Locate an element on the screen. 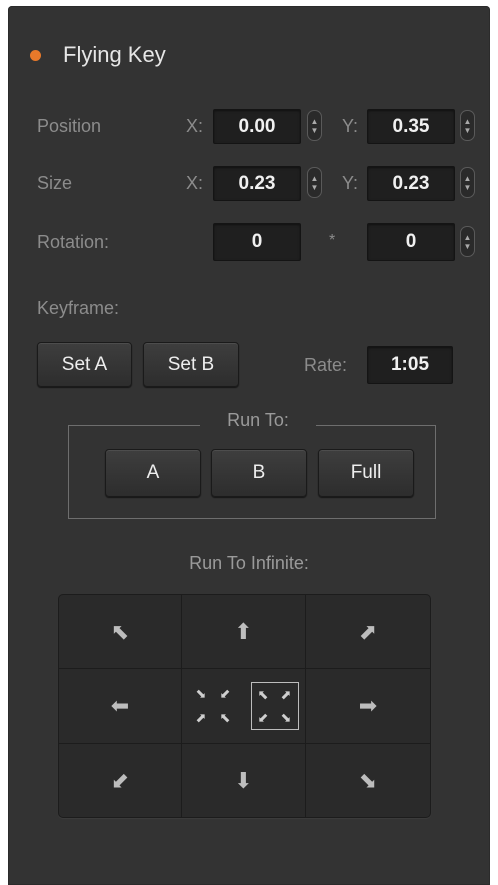  size-y-stepper: ▲ ▼ is located at coordinates (467, 182).